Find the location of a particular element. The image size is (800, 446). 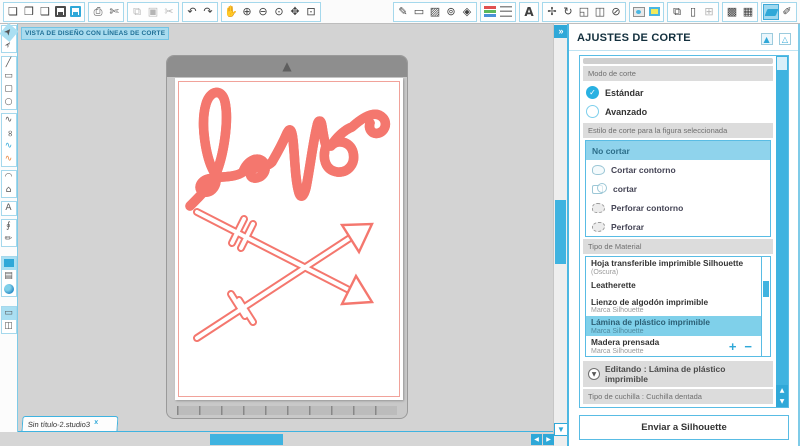

text-tool-icon: A is located at coordinates (9, 208).